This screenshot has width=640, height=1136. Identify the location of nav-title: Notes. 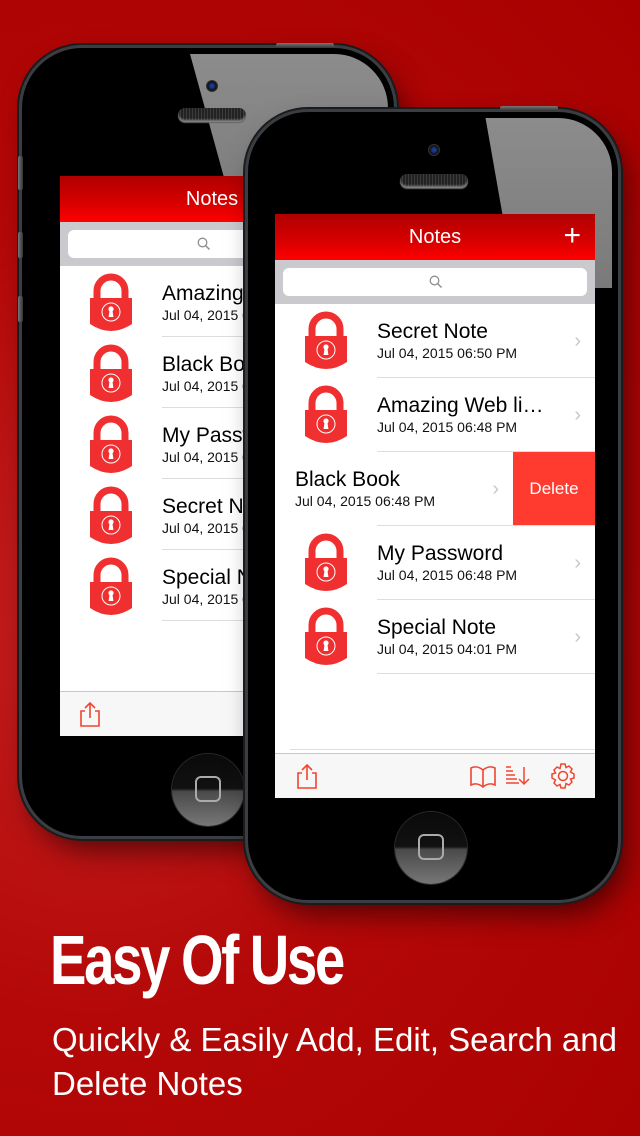
(435, 237).